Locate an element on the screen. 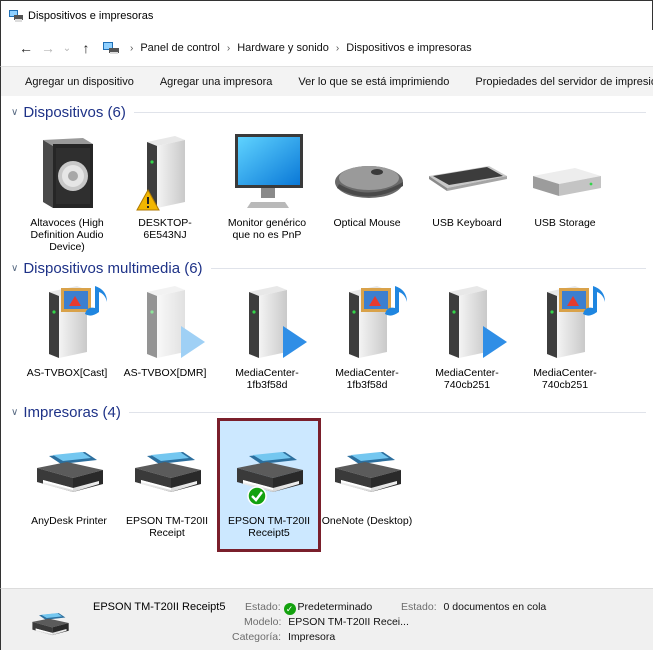 The width and height of the screenshot is (653, 650). group-header-printers: ∨ Impresoras (4) is located at coordinates (328, 412).